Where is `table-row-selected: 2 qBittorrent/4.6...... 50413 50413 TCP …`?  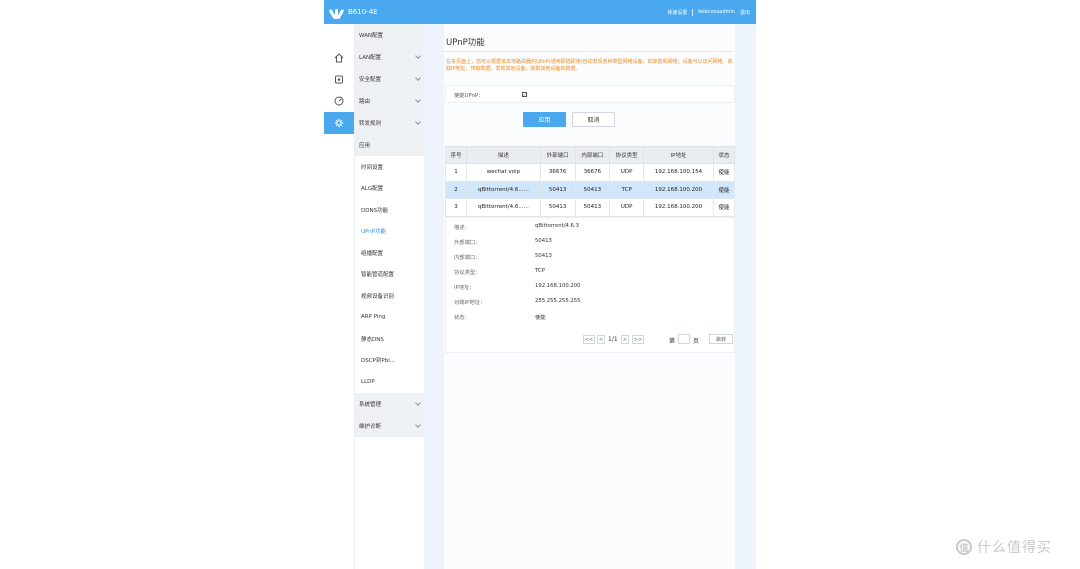
table-row-selected: 2 qBittorrent/4.6...... 50413 50413 TCP … is located at coordinates (590, 189).